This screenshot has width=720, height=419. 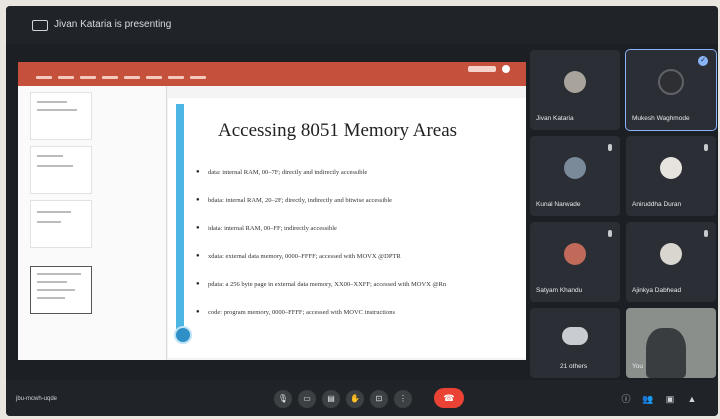 I want to click on slide-thumbnails, so click(x=92, y=223).